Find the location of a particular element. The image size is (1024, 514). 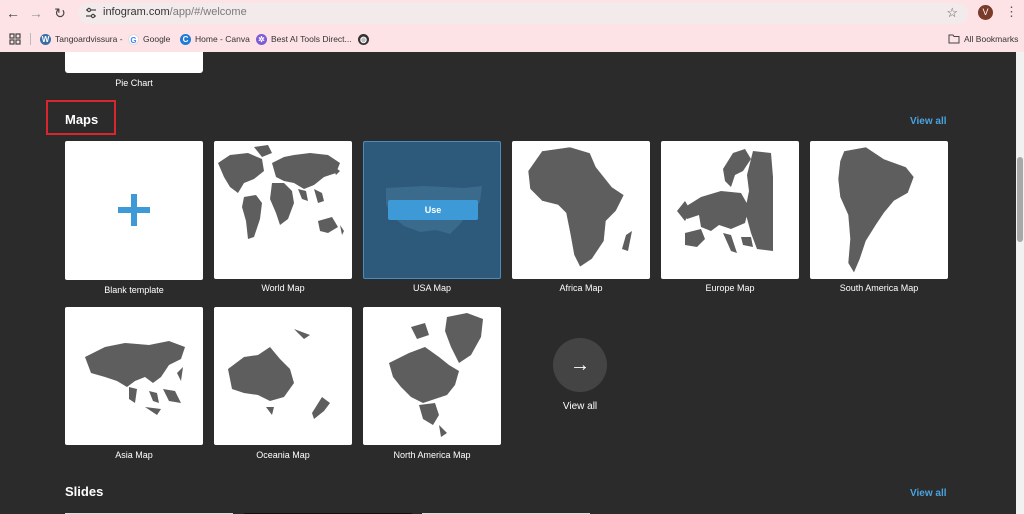

bookmark-label: Home - Canva is located at coordinates (222, 39).